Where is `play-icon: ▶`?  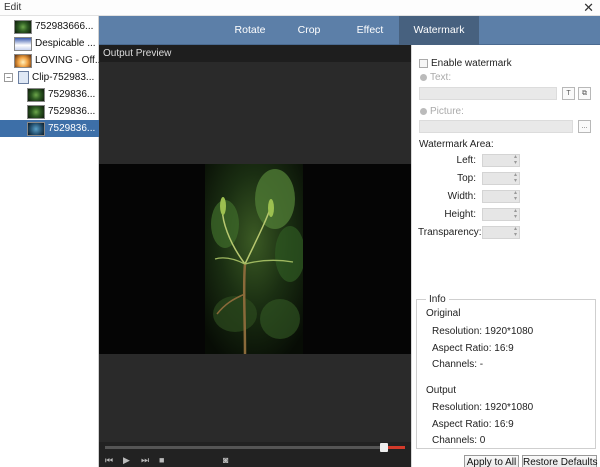 play-icon: ▶ is located at coordinates (126, 460).